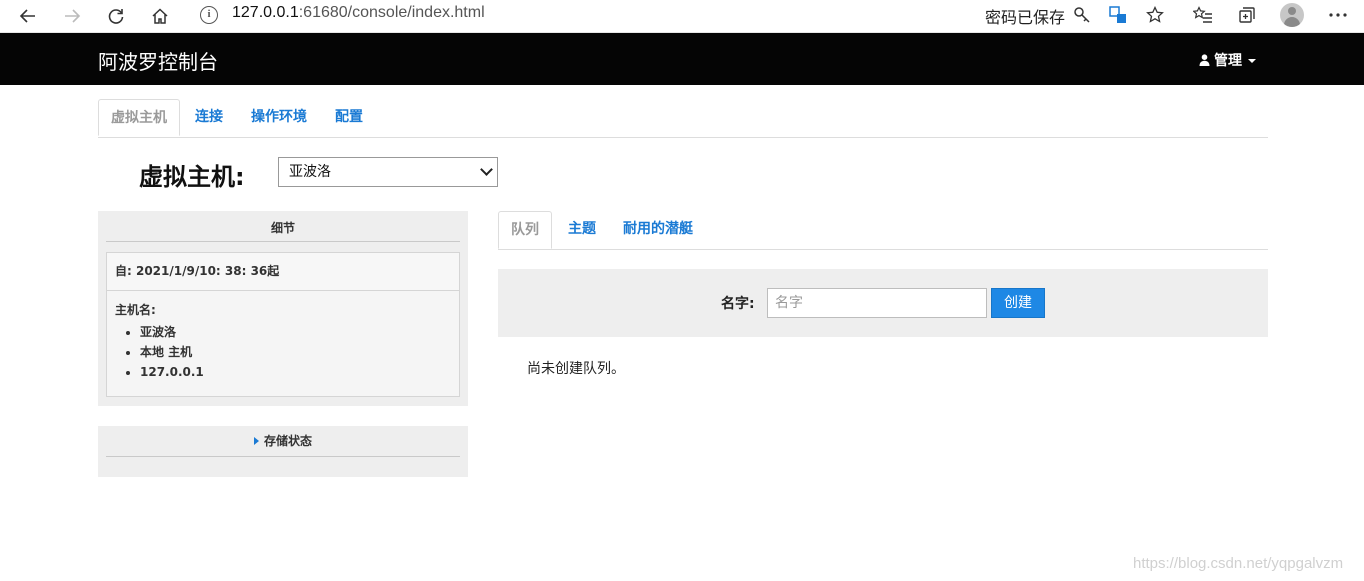 The height and width of the screenshot is (581, 1364). Describe the element at coordinates (388, 172) in the screenshot. I see `virtual-host-select: 亚波洛` at that location.